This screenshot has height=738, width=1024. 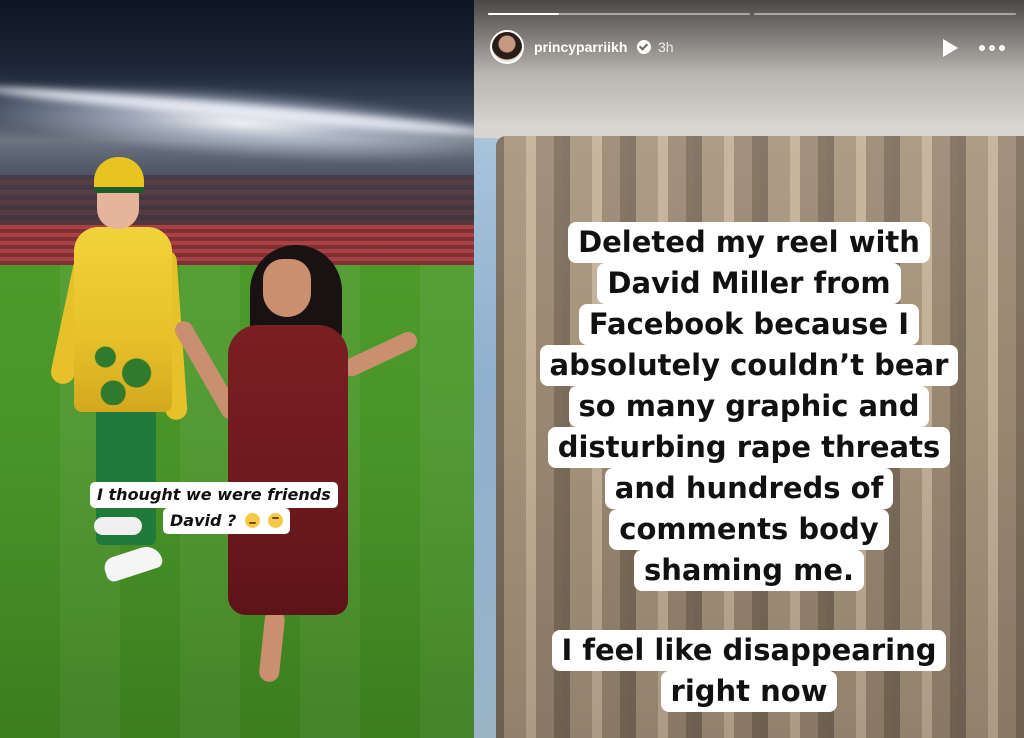 What do you see at coordinates (507, 47) in the screenshot?
I see `profile-avatar` at bounding box center [507, 47].